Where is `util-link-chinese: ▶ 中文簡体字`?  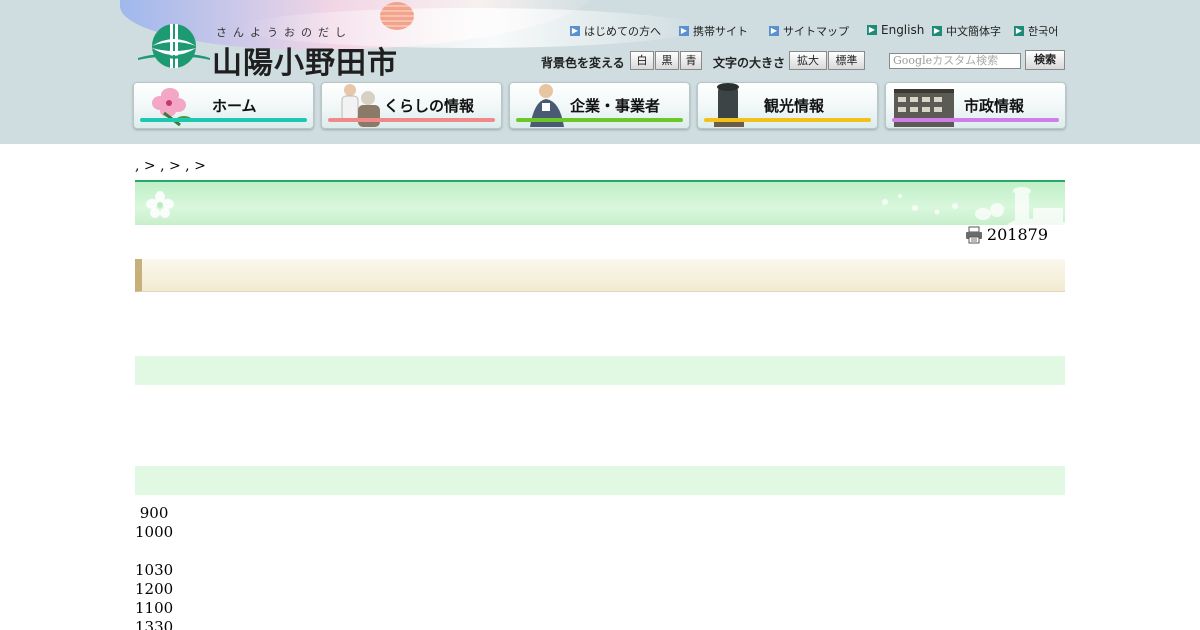 util-link-chinese: ▶ 中文簡体字 is located at coordinates (966, 31).